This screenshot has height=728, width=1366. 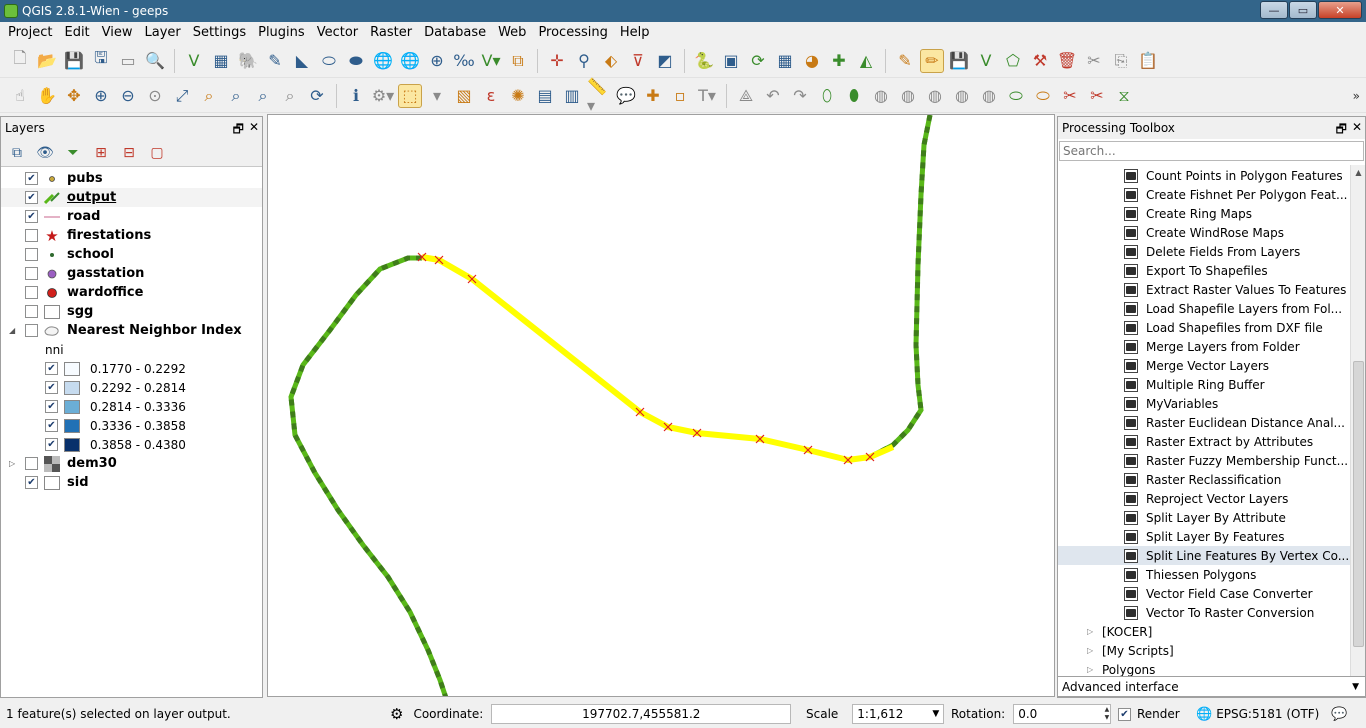 What do you see at coordinates (129, 153) in the screenshot?
I see `collapse-all-icon: ⊟` at bounding box center [129, 153].